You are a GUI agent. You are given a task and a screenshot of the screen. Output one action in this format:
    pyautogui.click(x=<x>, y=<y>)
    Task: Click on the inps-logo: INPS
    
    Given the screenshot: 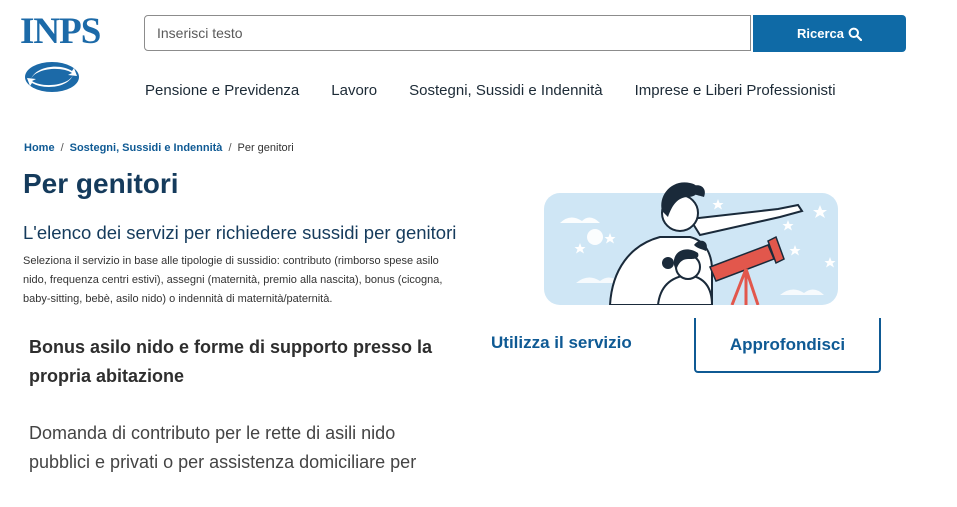 What is the action you would take?
    pyautogui.click(x=60, y=52)
    